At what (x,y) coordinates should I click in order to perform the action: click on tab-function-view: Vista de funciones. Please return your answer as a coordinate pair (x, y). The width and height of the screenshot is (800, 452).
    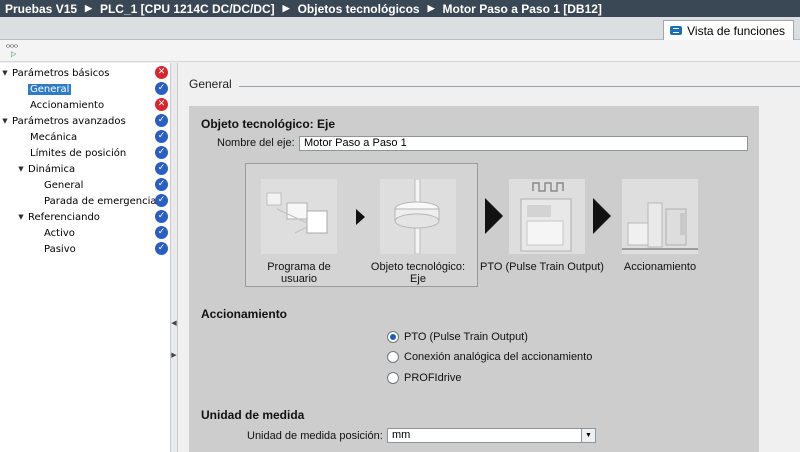
    Looking at the image, I should click on (728, 30).